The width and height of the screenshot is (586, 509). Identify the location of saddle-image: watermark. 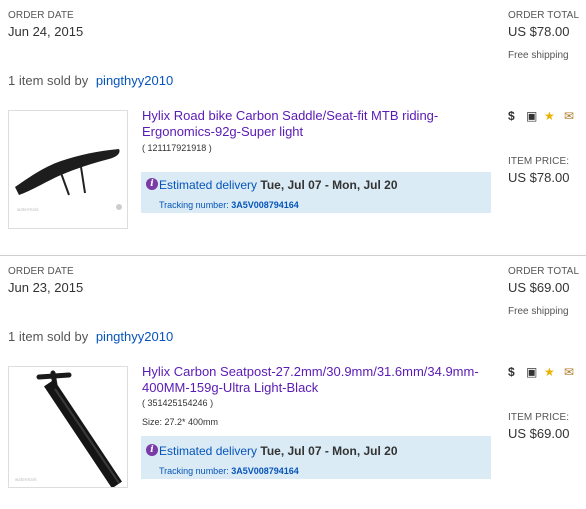
(68, 180).